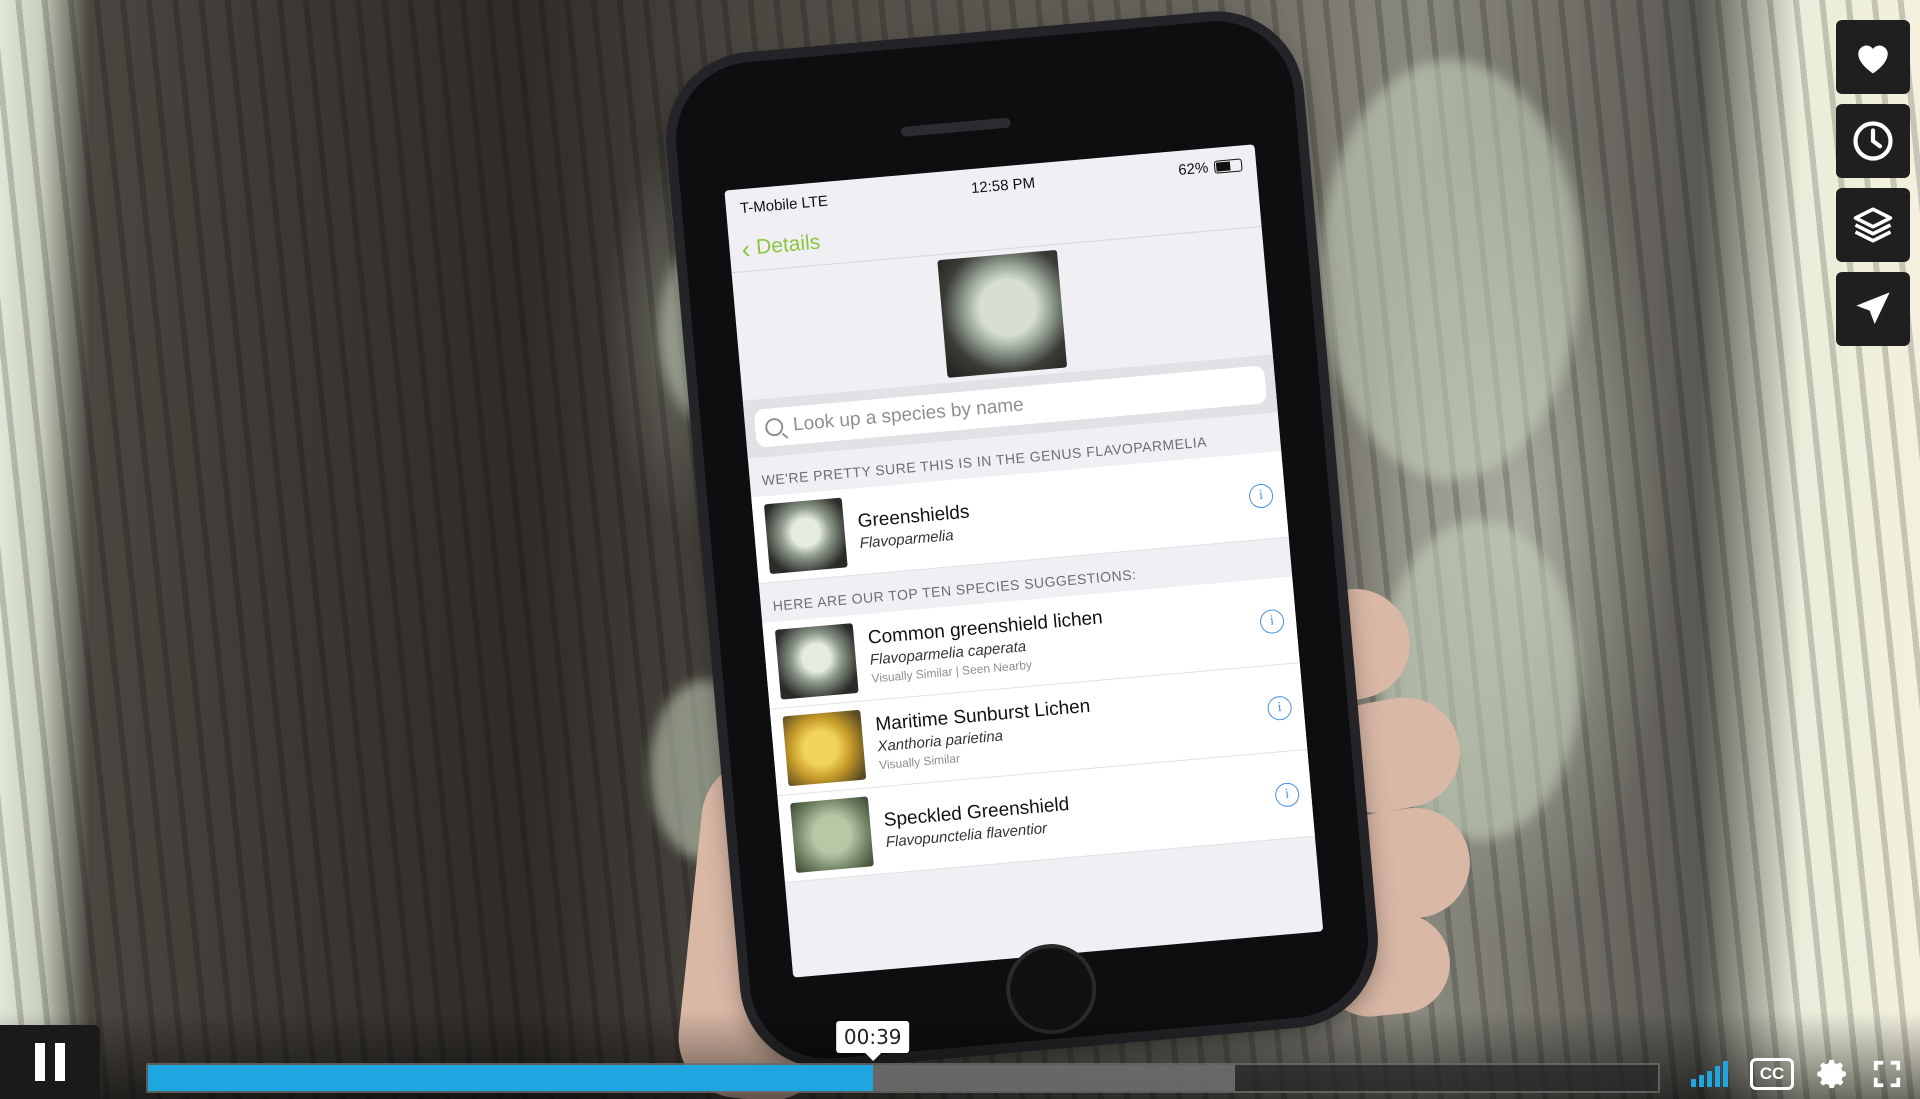 This screenshot has height=1099, width=1920. What do you see at coordinates (1002, 313) in the screenshot?
I see `observation-photo` at bounding box center [1002, 313].